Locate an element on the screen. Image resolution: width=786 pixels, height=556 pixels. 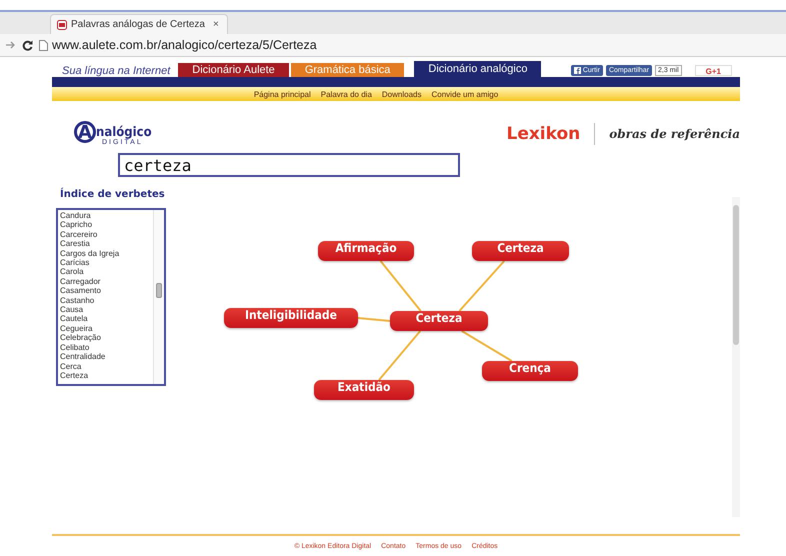
brand-logo: Lexikon is located at coordinates (543, 134).